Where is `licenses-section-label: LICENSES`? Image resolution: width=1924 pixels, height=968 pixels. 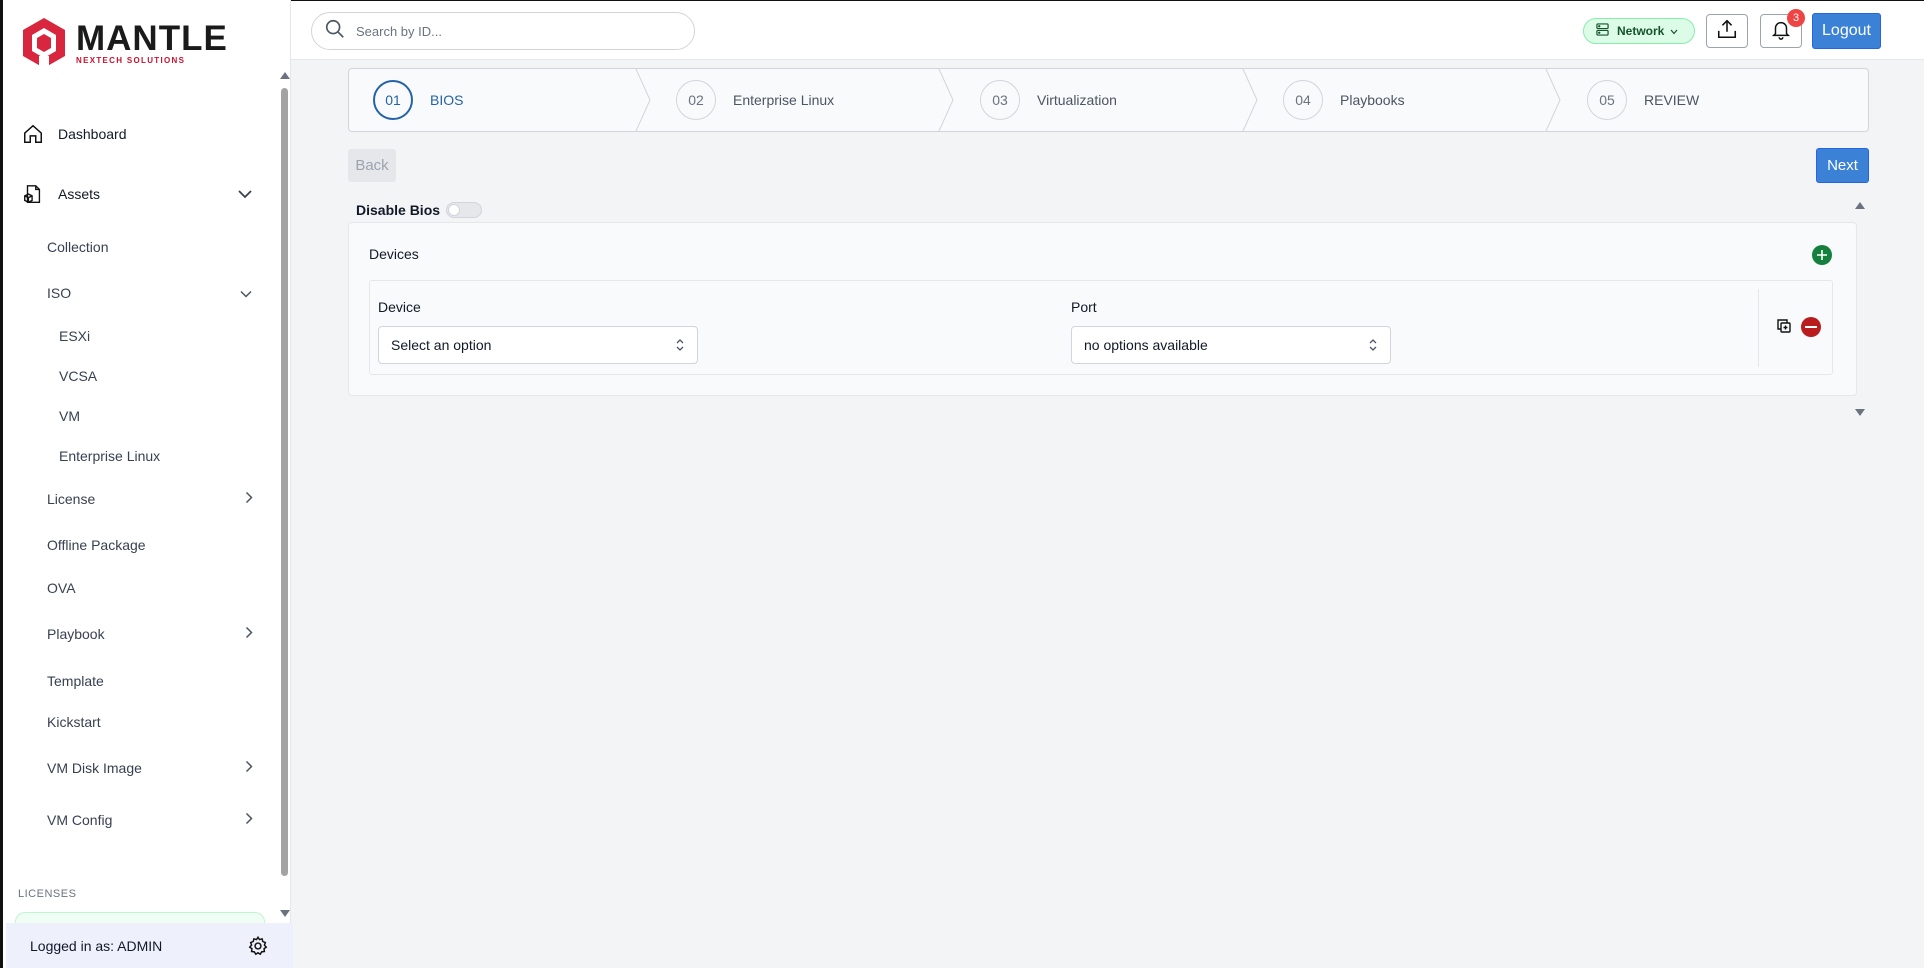 licenses-section-label: LICENSES is located at coordinates (47, 894).